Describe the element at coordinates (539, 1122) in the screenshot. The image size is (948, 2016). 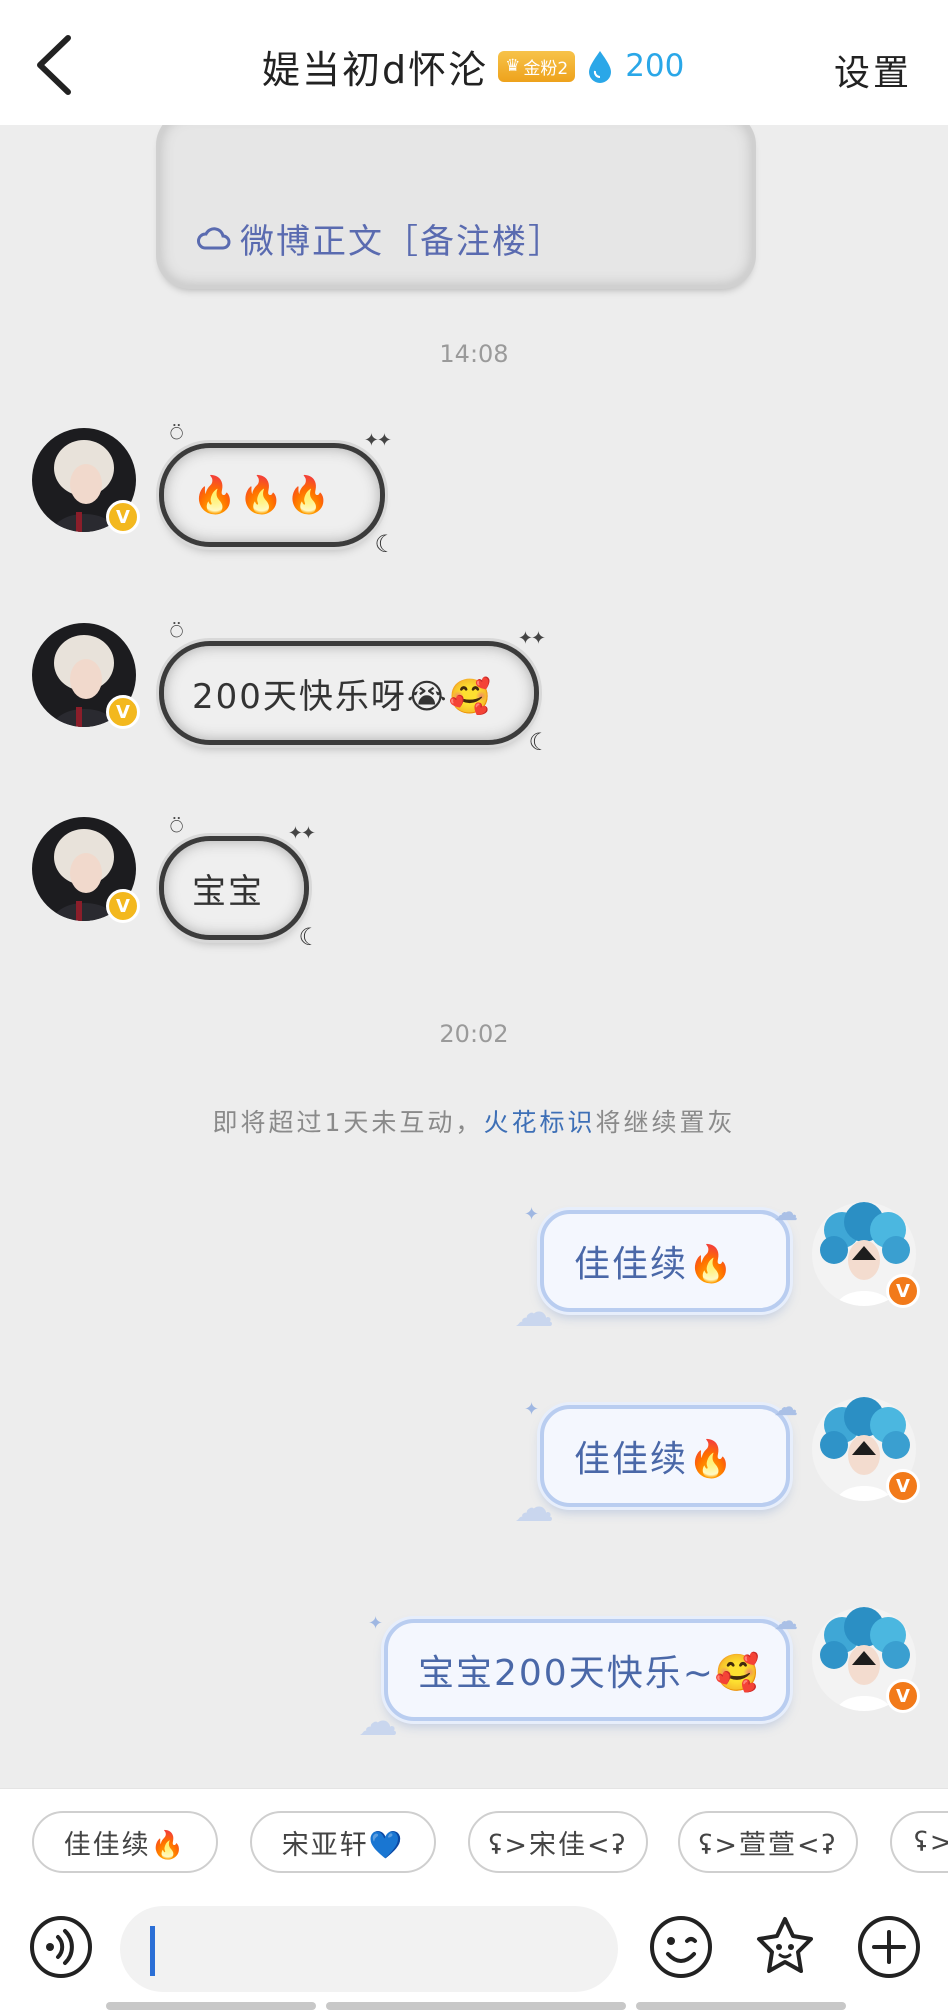
I see `spark-badge-link: 火花标识` at that location.